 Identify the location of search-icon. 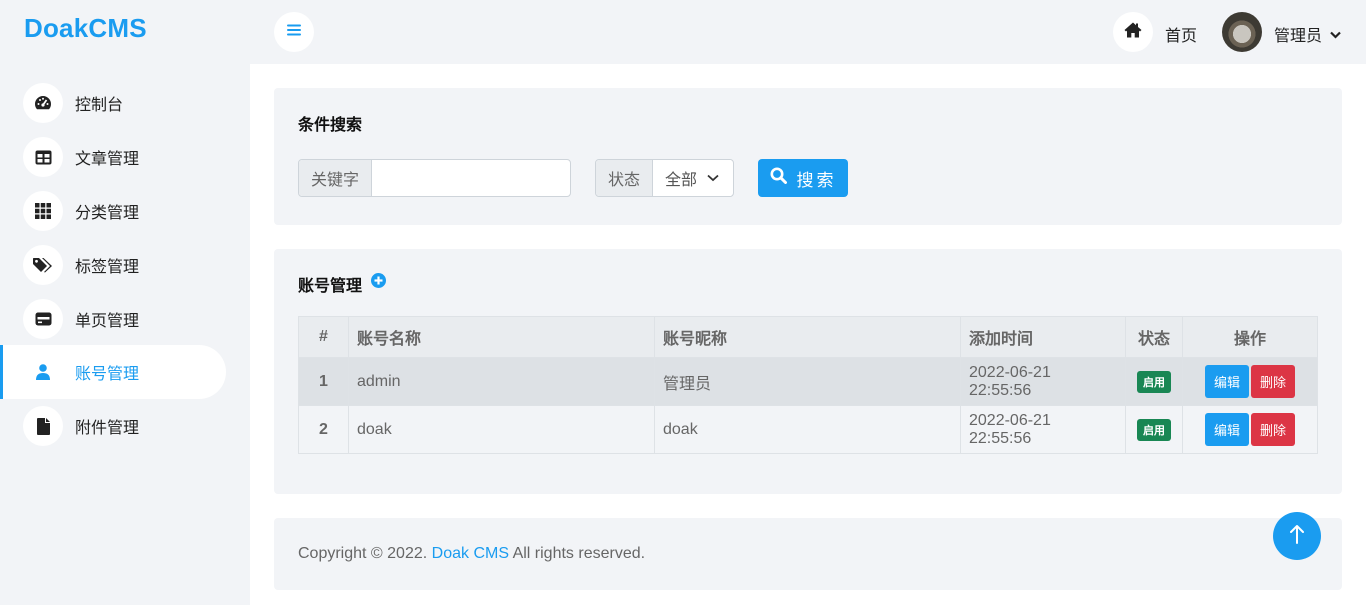
(783, 178).